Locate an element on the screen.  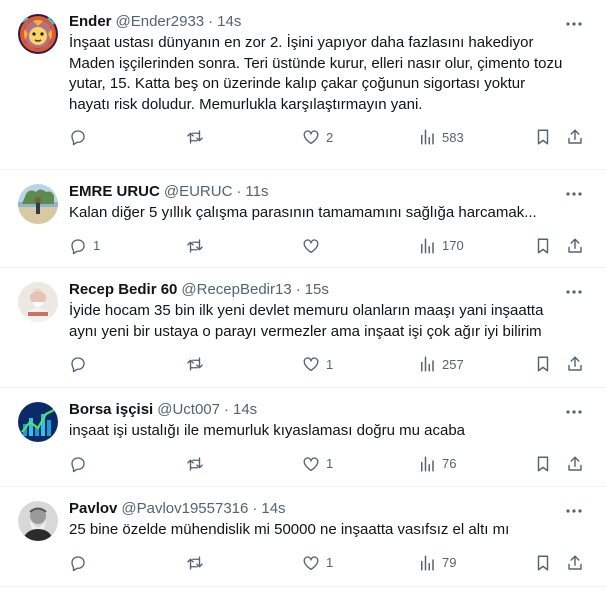
view-count: 79 is located at coordinates (449, 562).